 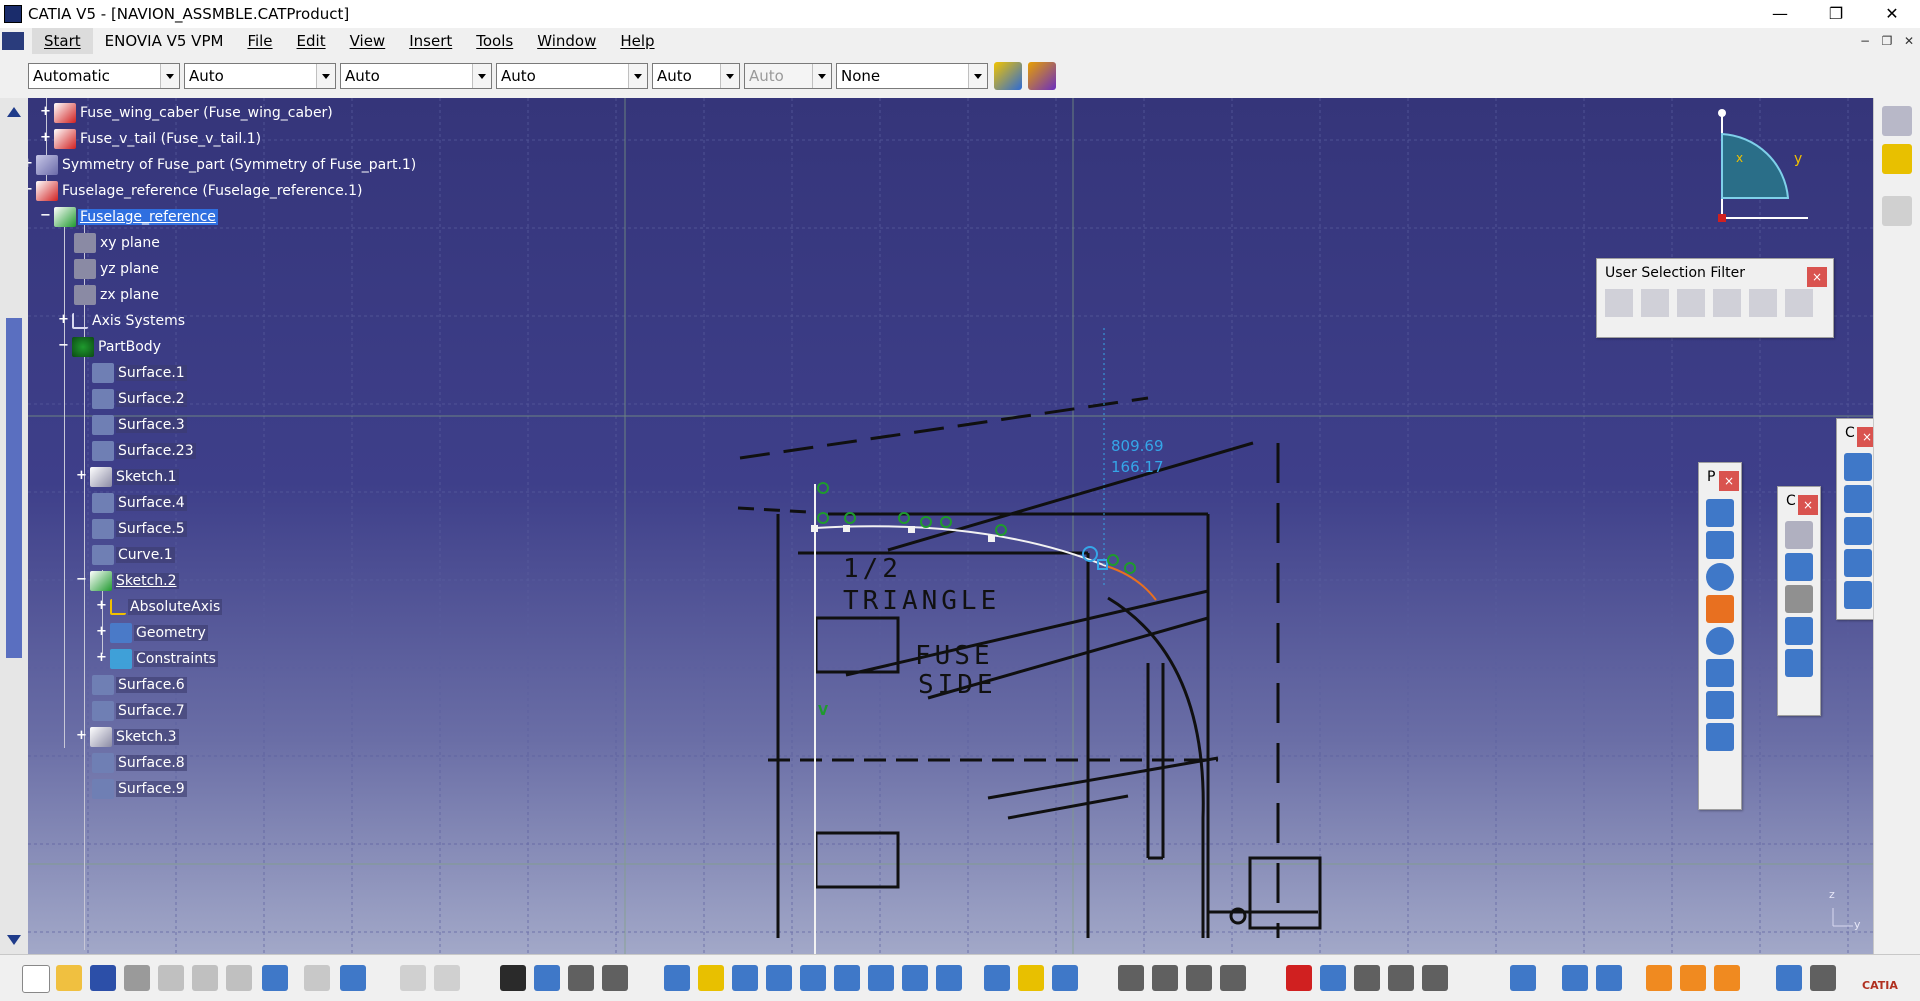 What do you see at coordinates (1909, 41) in the screenshot?
I see `doc-close-button: ✕` at bounding box center [1909, 41].